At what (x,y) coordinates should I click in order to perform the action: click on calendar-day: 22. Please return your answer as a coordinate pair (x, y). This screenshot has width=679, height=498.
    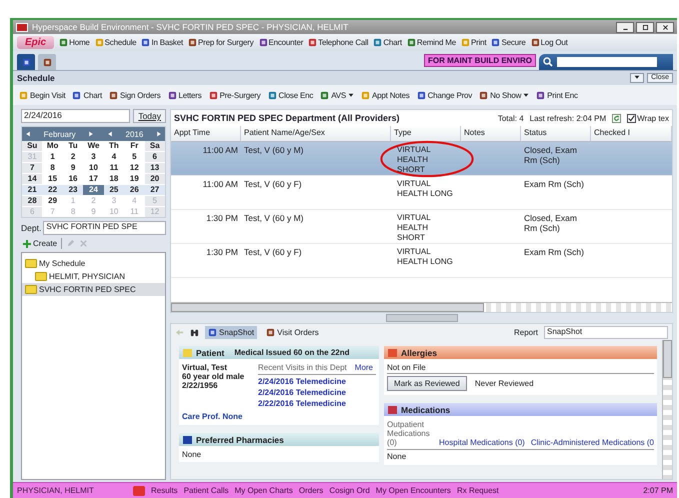
    Looking at the image, I should click on (52, 190).